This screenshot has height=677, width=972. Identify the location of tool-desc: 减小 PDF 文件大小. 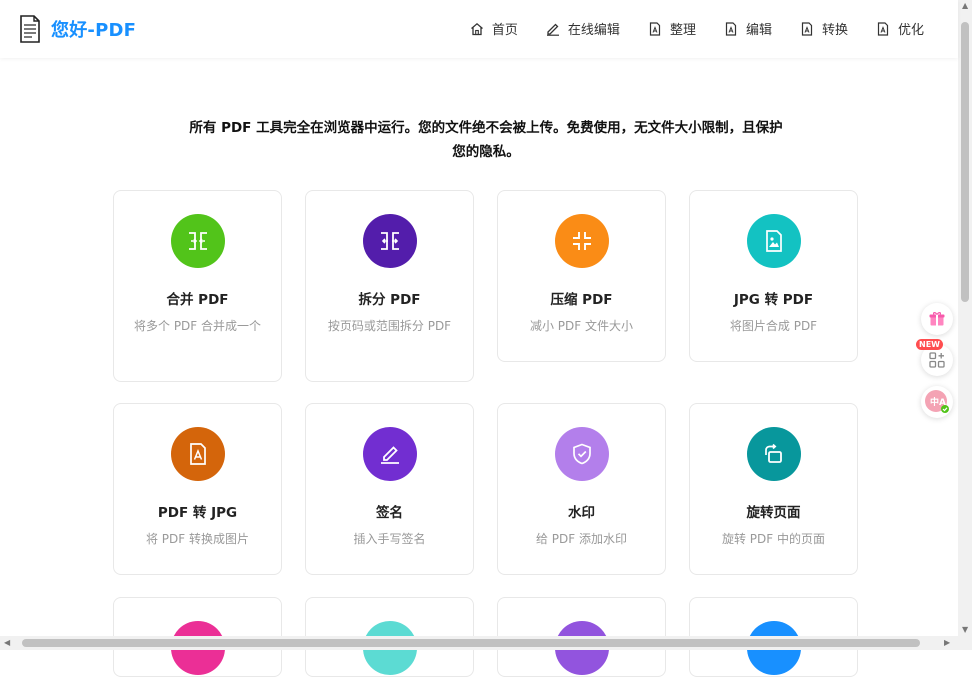
(581, 326).